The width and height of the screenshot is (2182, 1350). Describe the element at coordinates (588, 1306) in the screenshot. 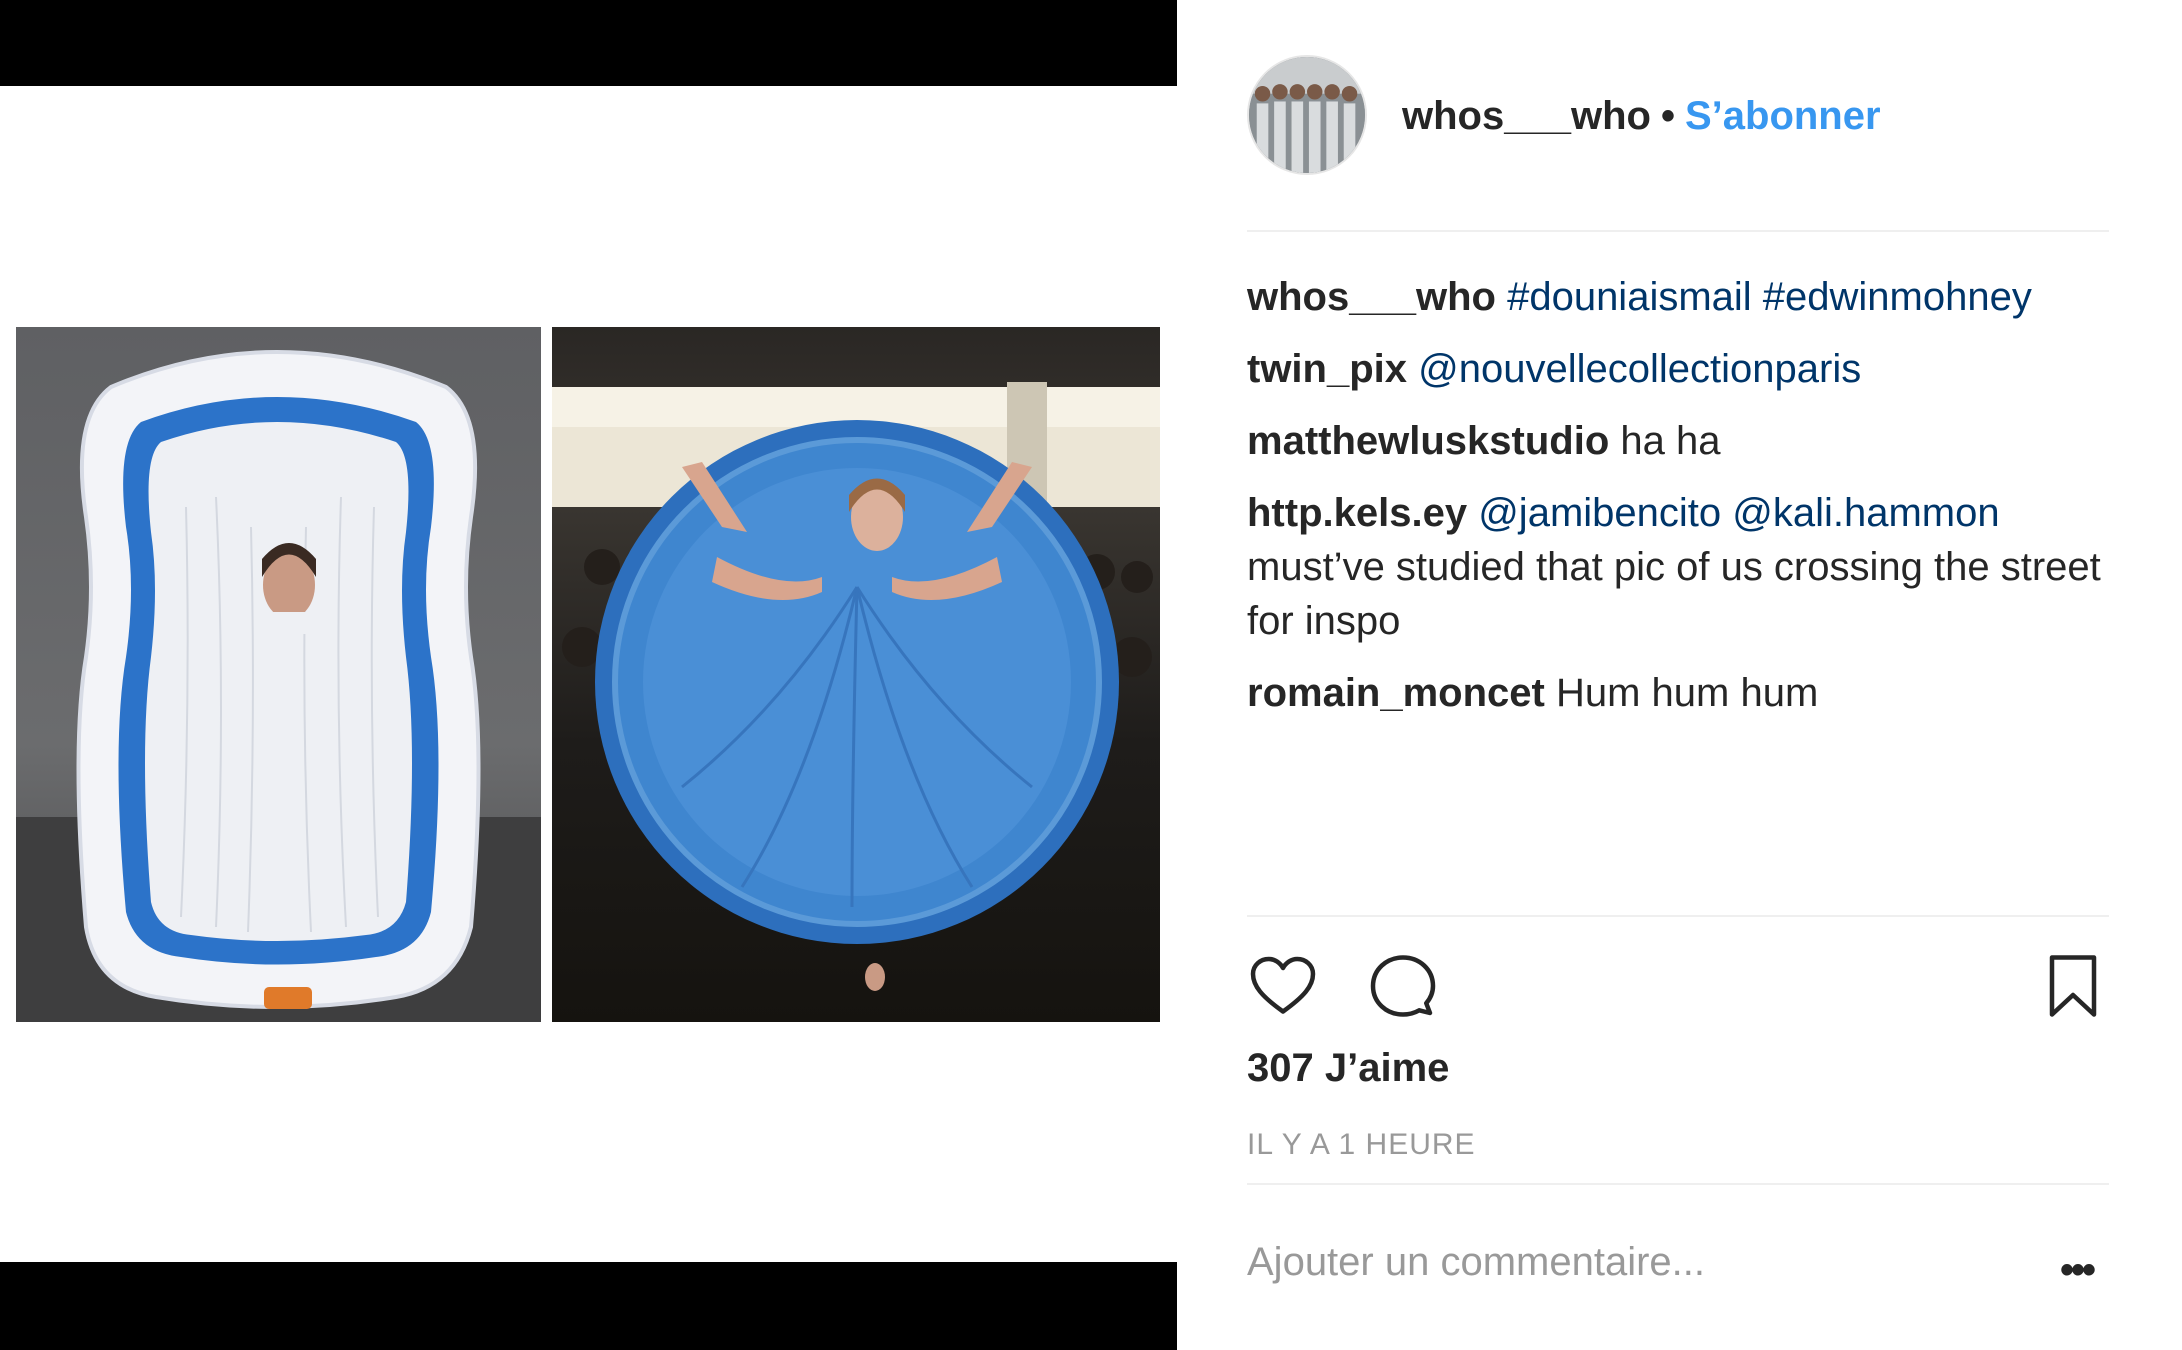

I see `letterbox-bottom` at that location.